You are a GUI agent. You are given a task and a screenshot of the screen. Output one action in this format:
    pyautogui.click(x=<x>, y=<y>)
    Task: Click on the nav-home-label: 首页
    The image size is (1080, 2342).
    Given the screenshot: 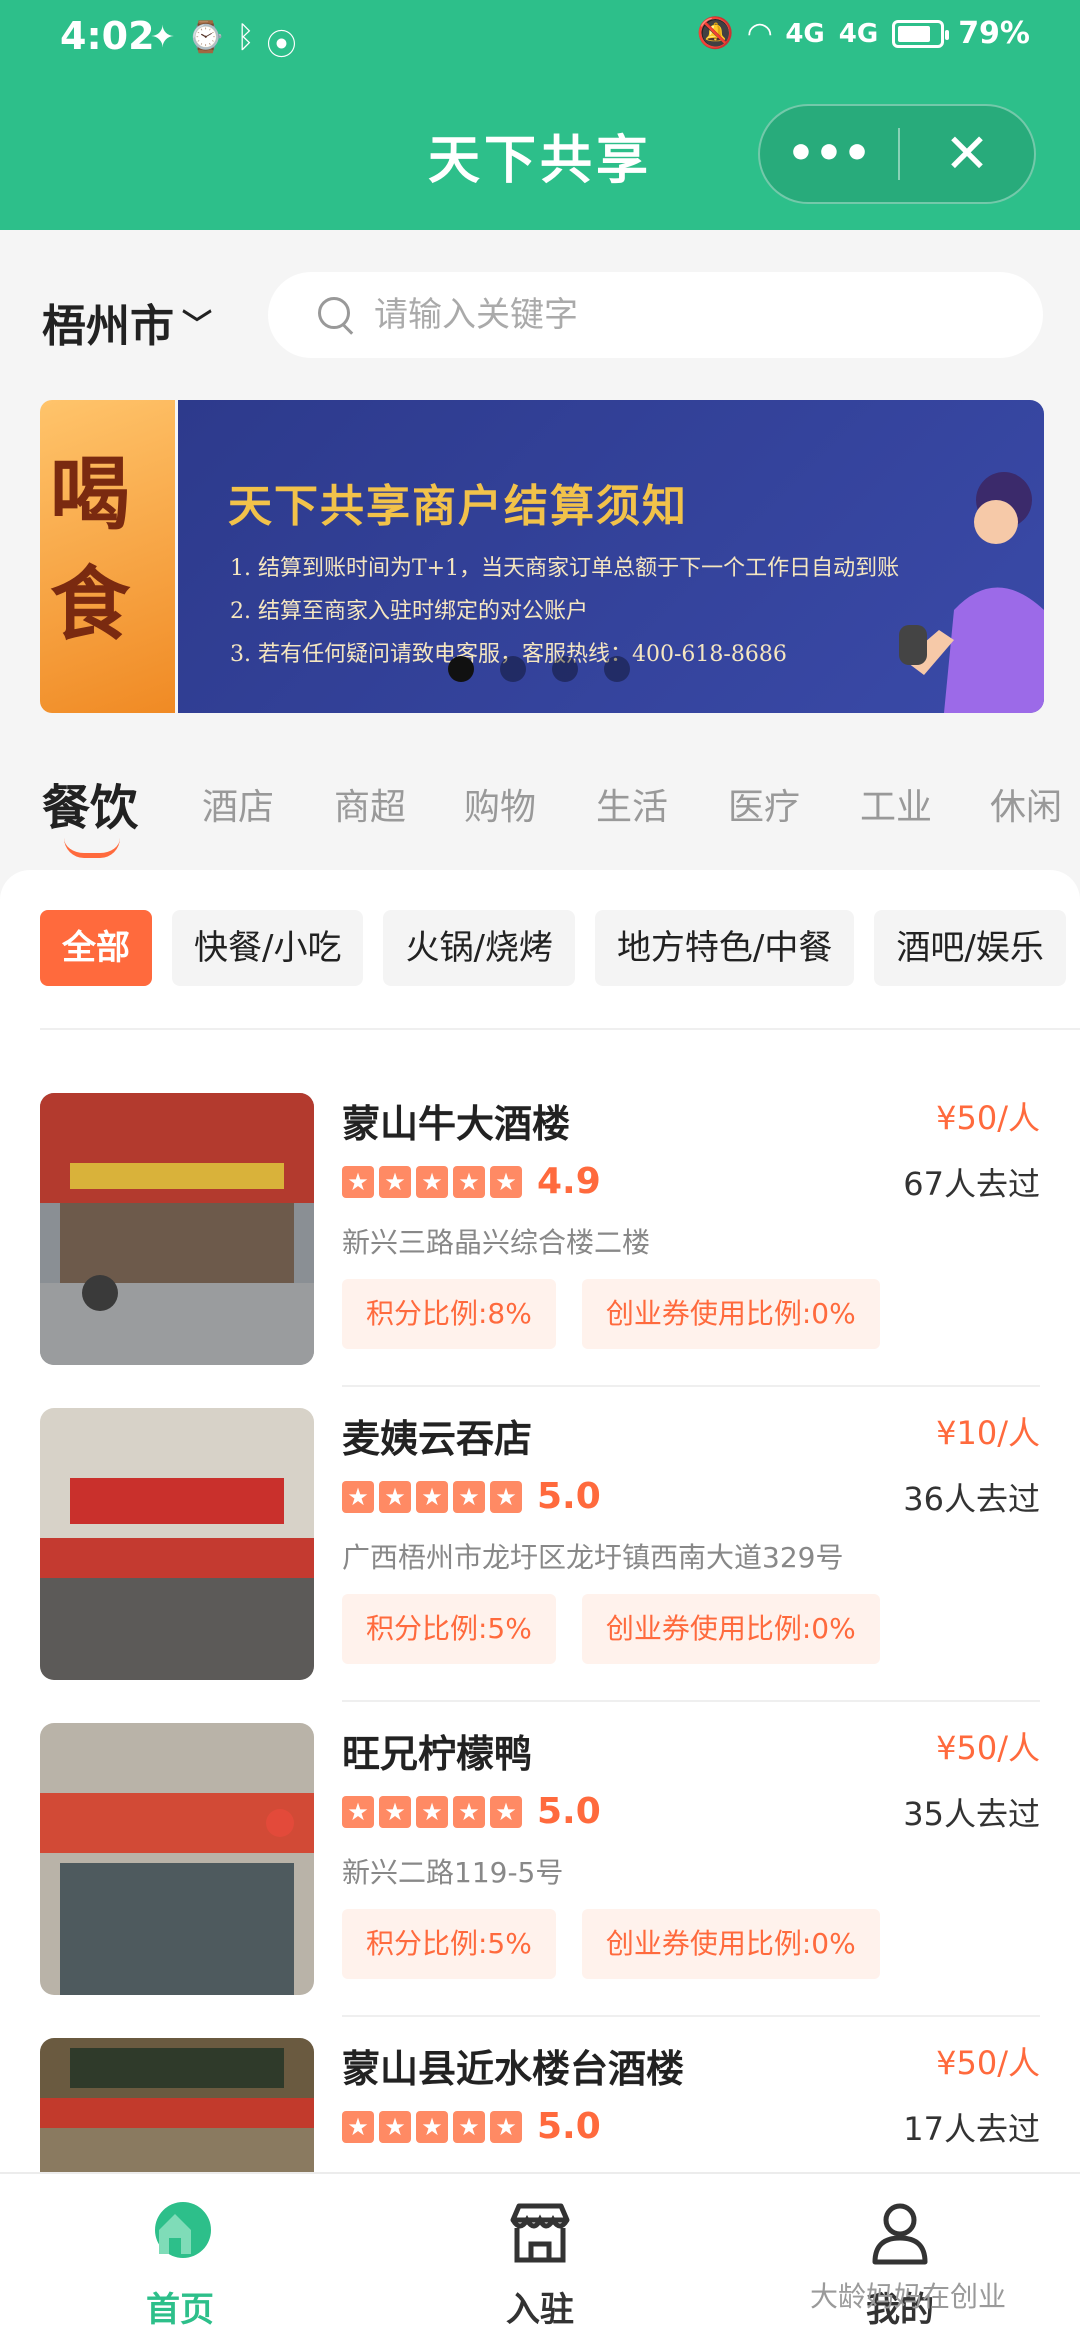 What is the action you would take?
    pyautogui.click(x=180, y=2310)
    